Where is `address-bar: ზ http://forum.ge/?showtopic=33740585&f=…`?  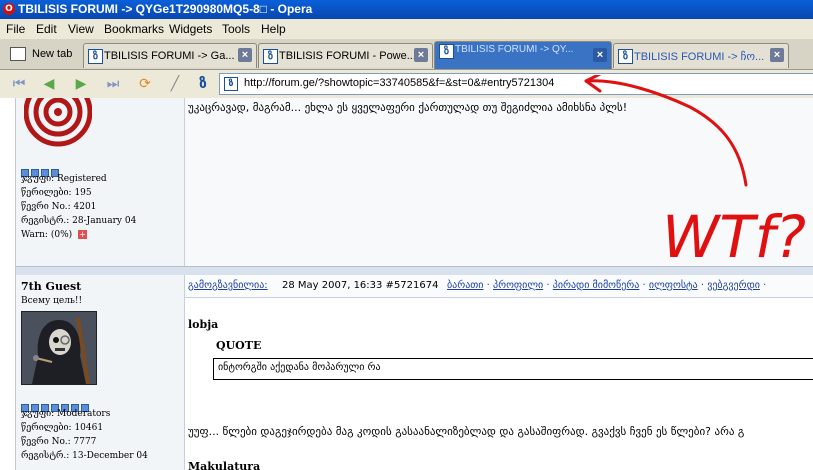
address-bar: ზ http://forum.ge/?showtopic=33740585&f=… is located at coordinates (516, 84).